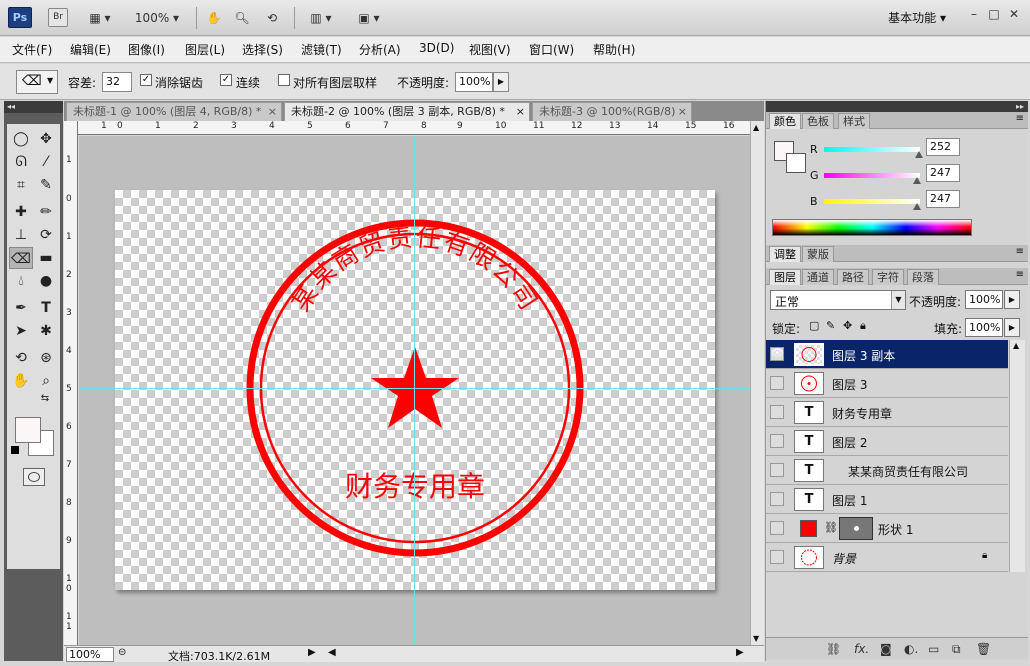  Describe the element at coordinates (205, 49) in the screenshot. I see `menu-layer: 图层(L)` at that location.